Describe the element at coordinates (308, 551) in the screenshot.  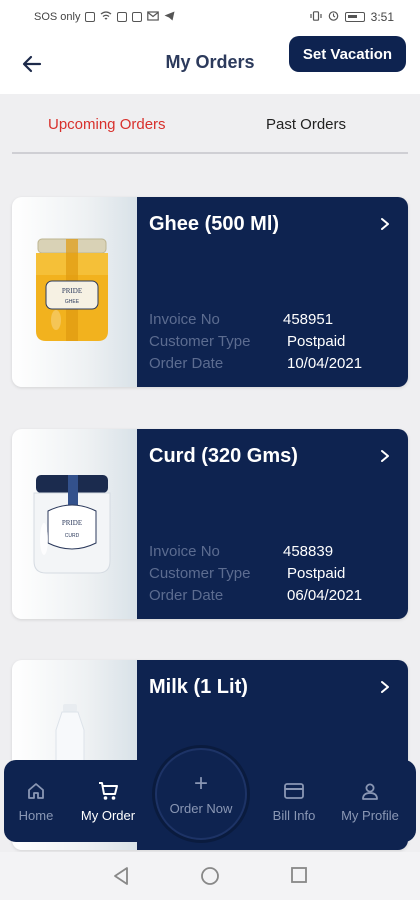
I see `invoice-value: 458839` at that location.